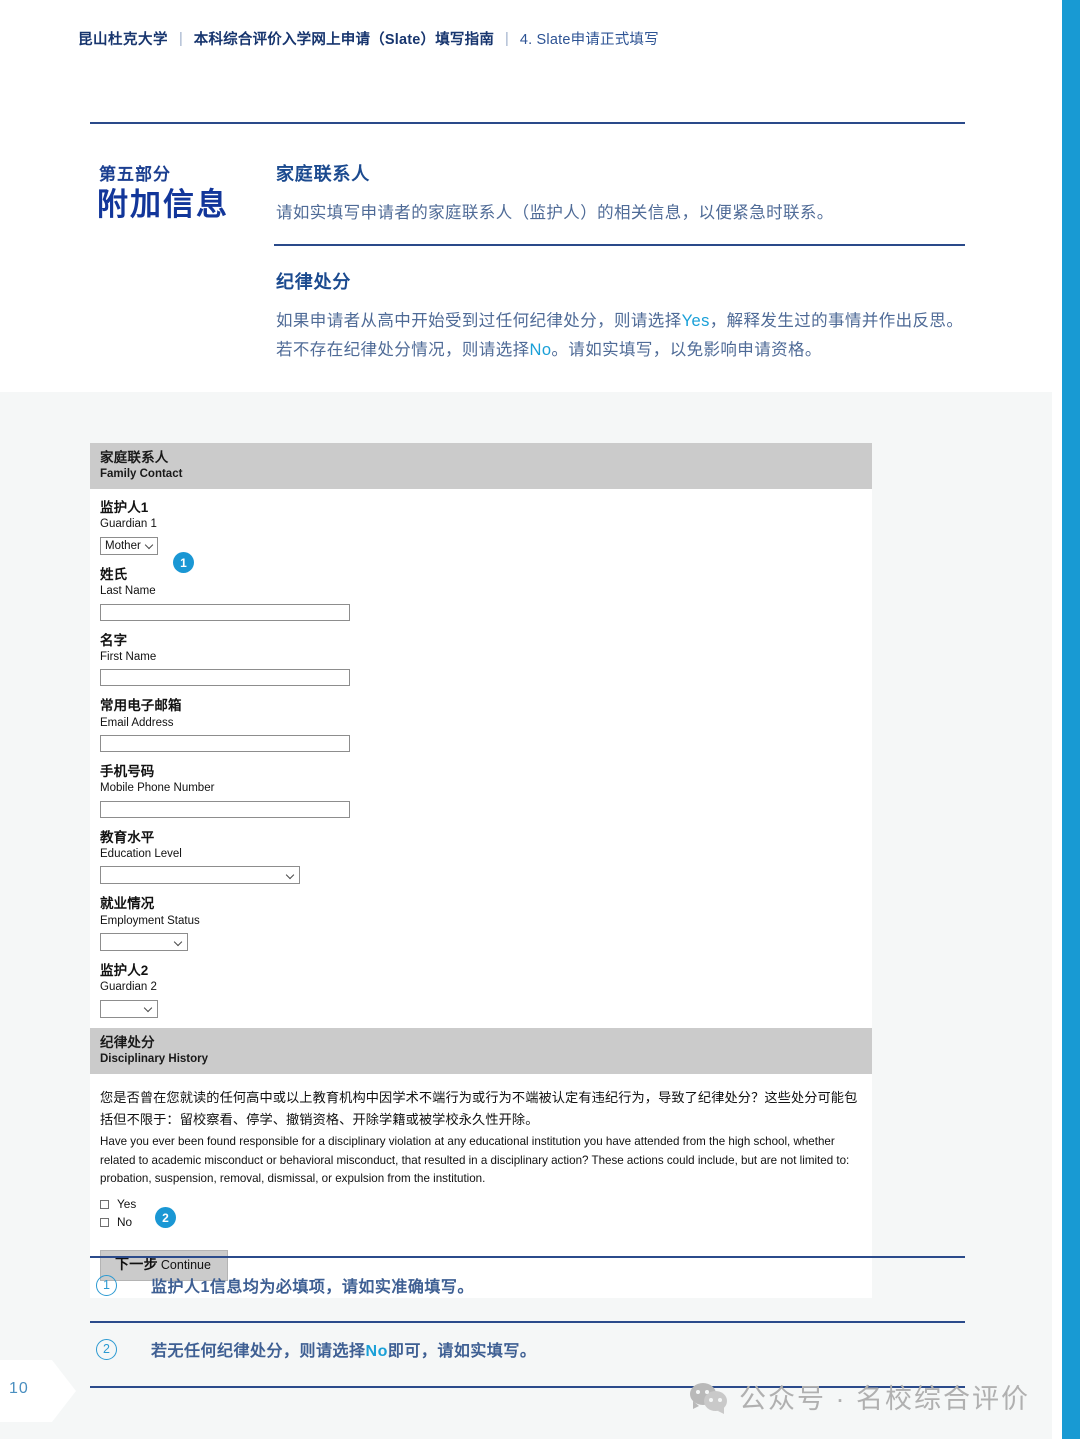  Describe the element at coordinates (376, 1351) in the screenshot. I see `footnote-2-highlight-no: No` at that location.